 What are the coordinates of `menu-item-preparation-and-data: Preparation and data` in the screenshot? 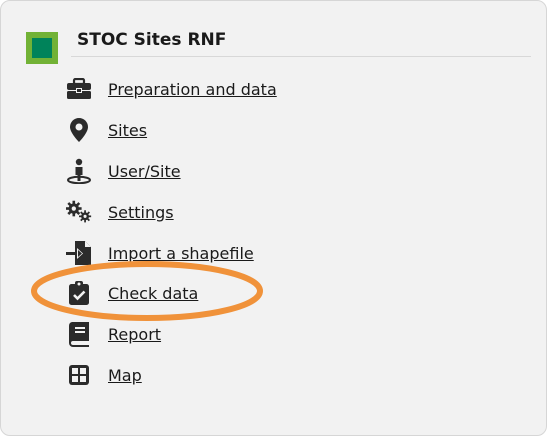 It's located at (171, 89).